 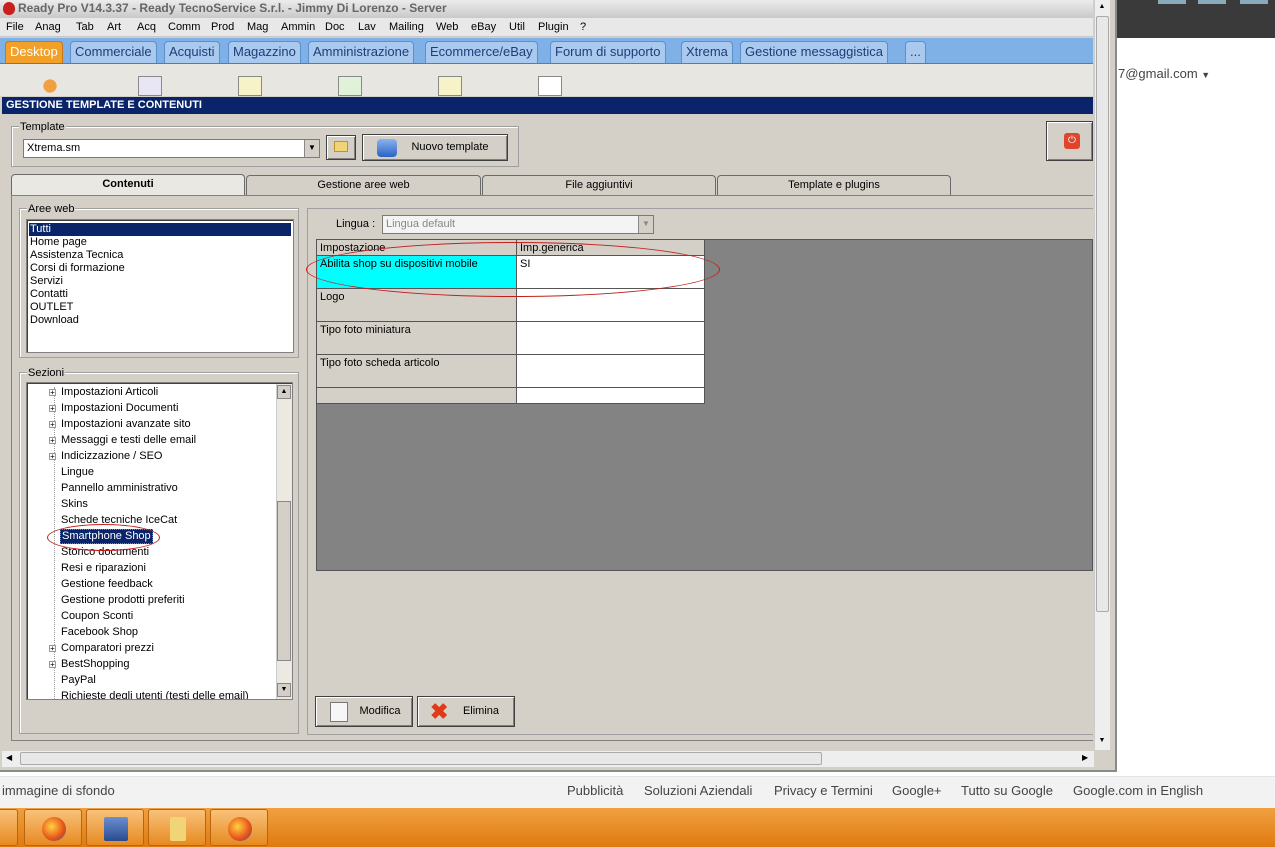 What do you see at coordinates (1102, 8) in the screenshot?
I see `scroll-up-icon: ▲` at bounding box center [1102, 8].